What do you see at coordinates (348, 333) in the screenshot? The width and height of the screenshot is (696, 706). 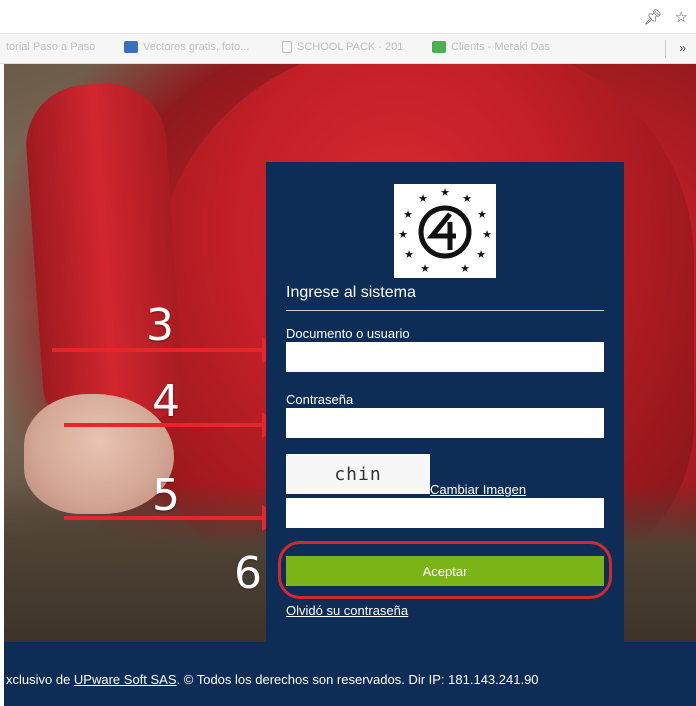 I see `user-label: Documento o usuario` at bounding box center [348, 333].